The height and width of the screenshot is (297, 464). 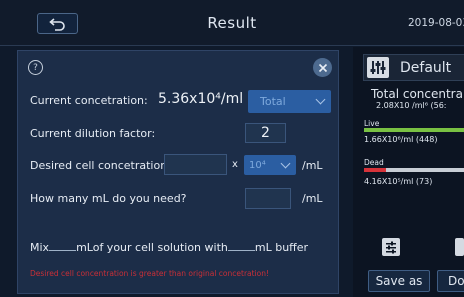 What do you see at coordinates (35, 67) in the screenshot?
I see `help-icon: ?` at bounding box center [35, 67].